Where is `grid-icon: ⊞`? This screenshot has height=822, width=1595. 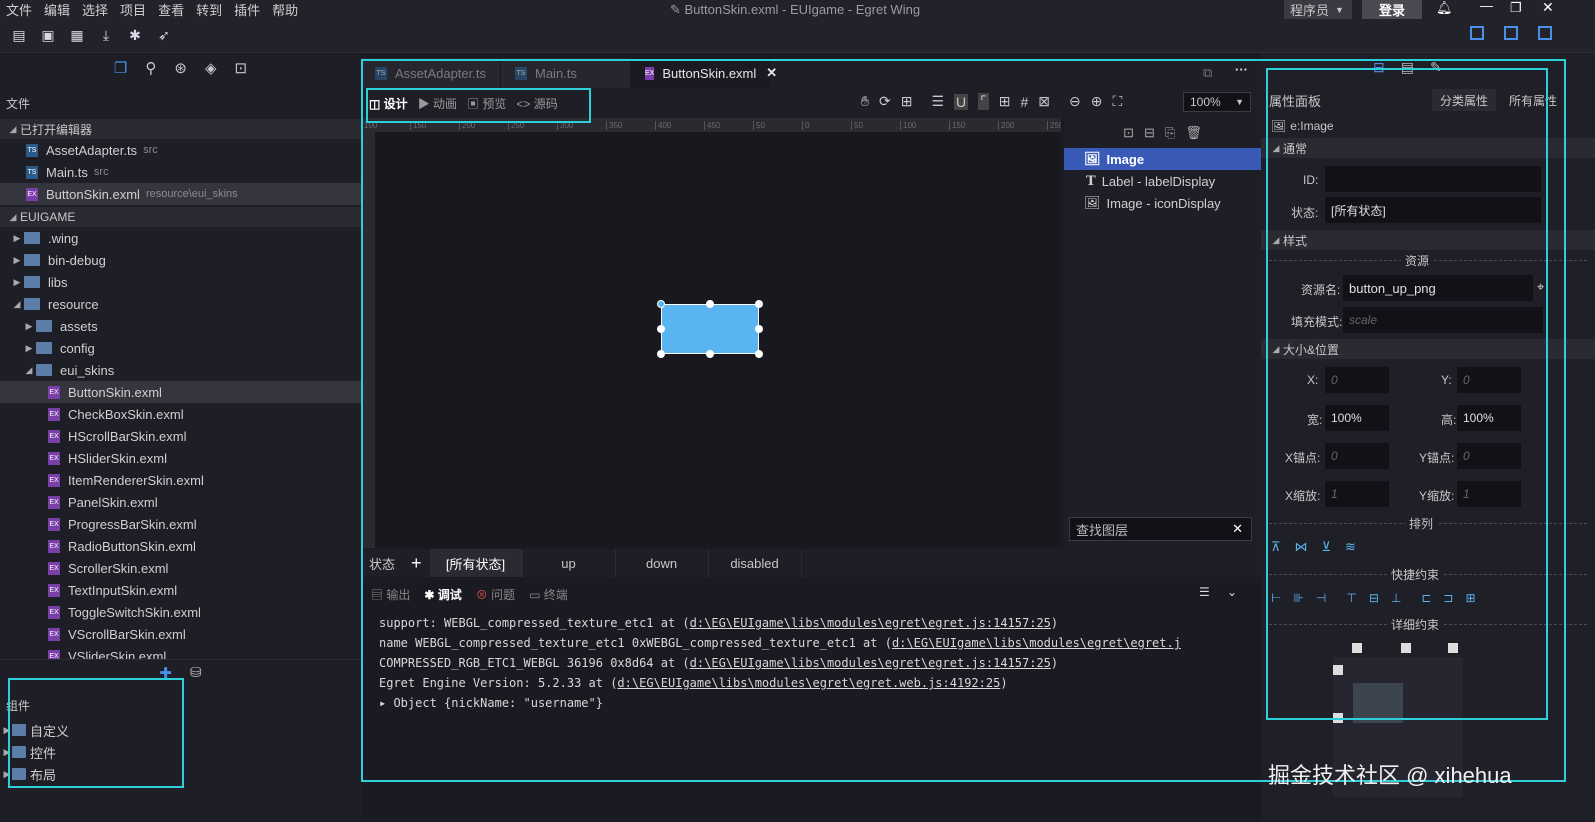 grid-icon: ⊞ is located at coordinates (1005, 101).